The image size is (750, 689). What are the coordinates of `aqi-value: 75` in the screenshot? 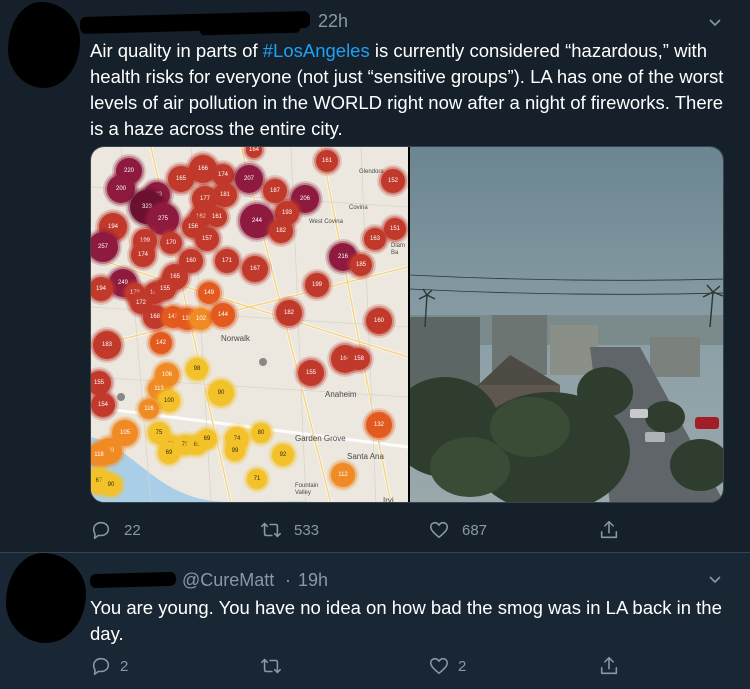 It's located at (159, 433).